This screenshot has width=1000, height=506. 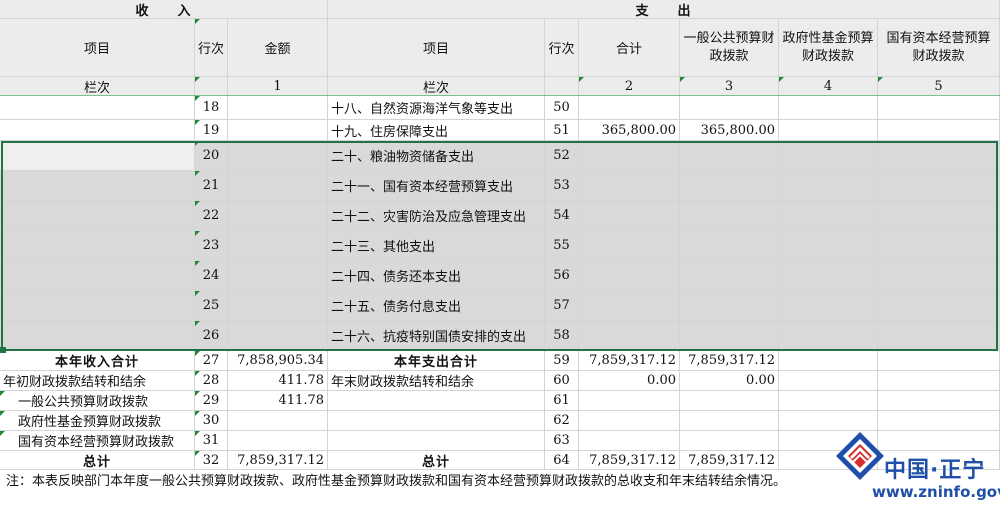 I want to click on expense-item: 二十六、抗疫特别国债安排的支出, so click(x=436, y=336).